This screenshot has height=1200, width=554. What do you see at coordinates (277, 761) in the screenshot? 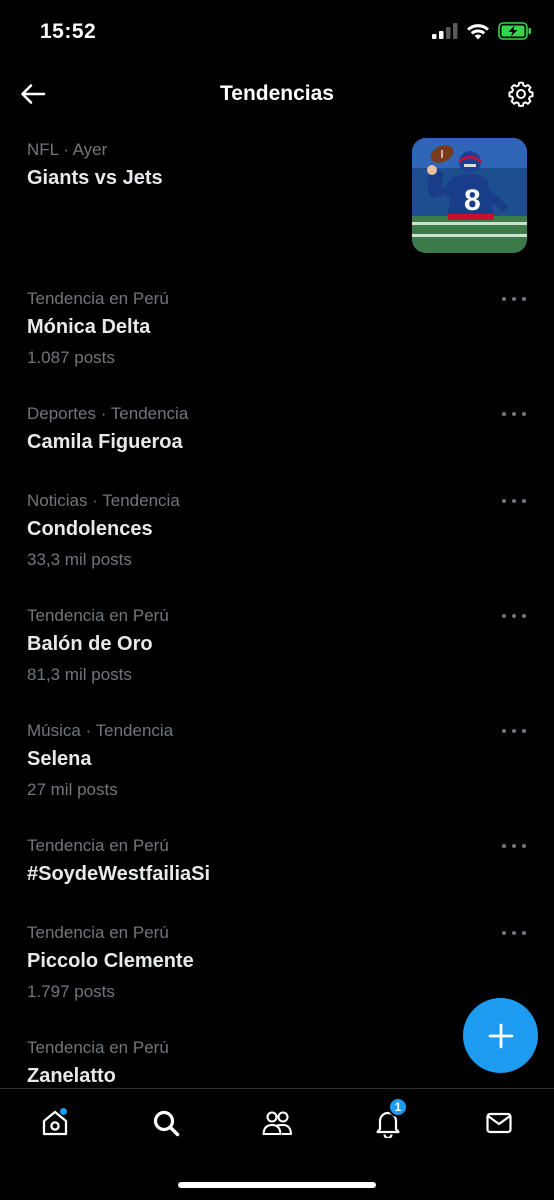
I see `trend-item: Música · Tendencia Selena 27 mil posts` at bounding box center [277, 761].